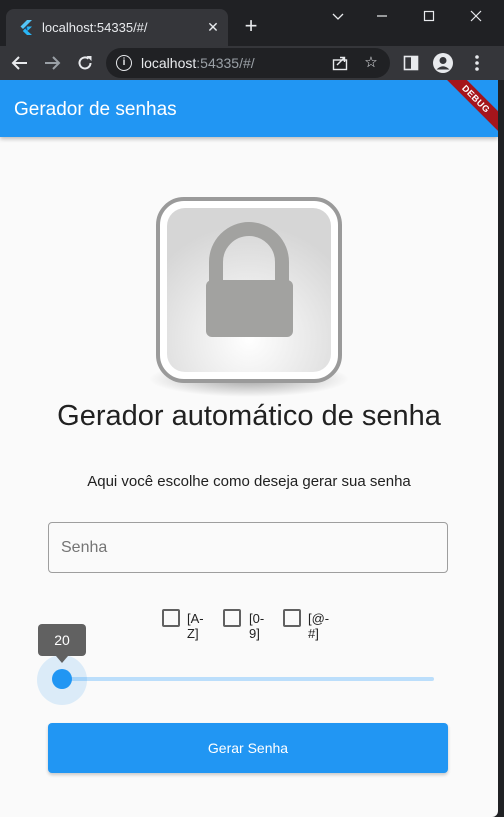 The height and width of the screenshot is (817, 504). I want to click on page-heading: Gerador automático de senha, so click(249, 416).